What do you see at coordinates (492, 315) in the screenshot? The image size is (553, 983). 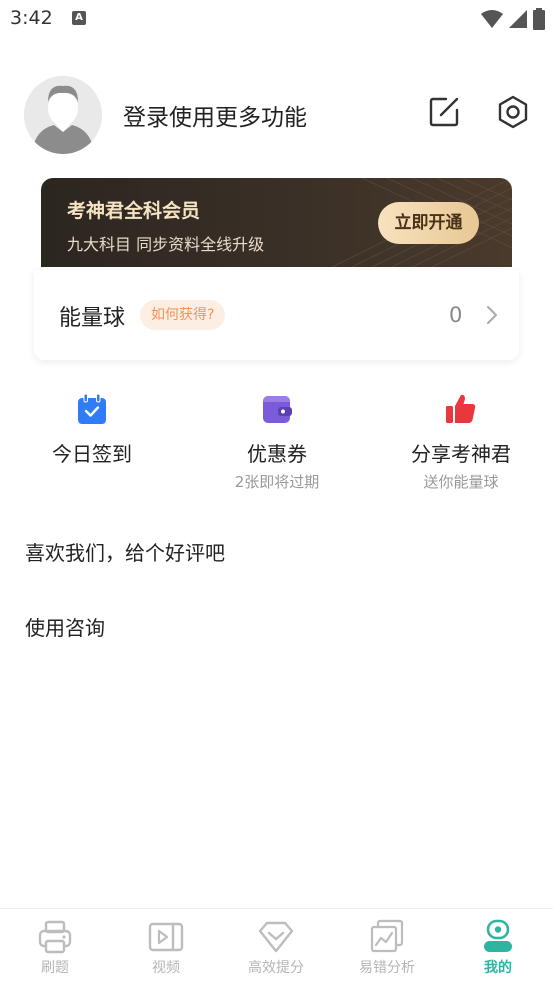 I see `chevron-right-icon` at bounding box center [492, 315].